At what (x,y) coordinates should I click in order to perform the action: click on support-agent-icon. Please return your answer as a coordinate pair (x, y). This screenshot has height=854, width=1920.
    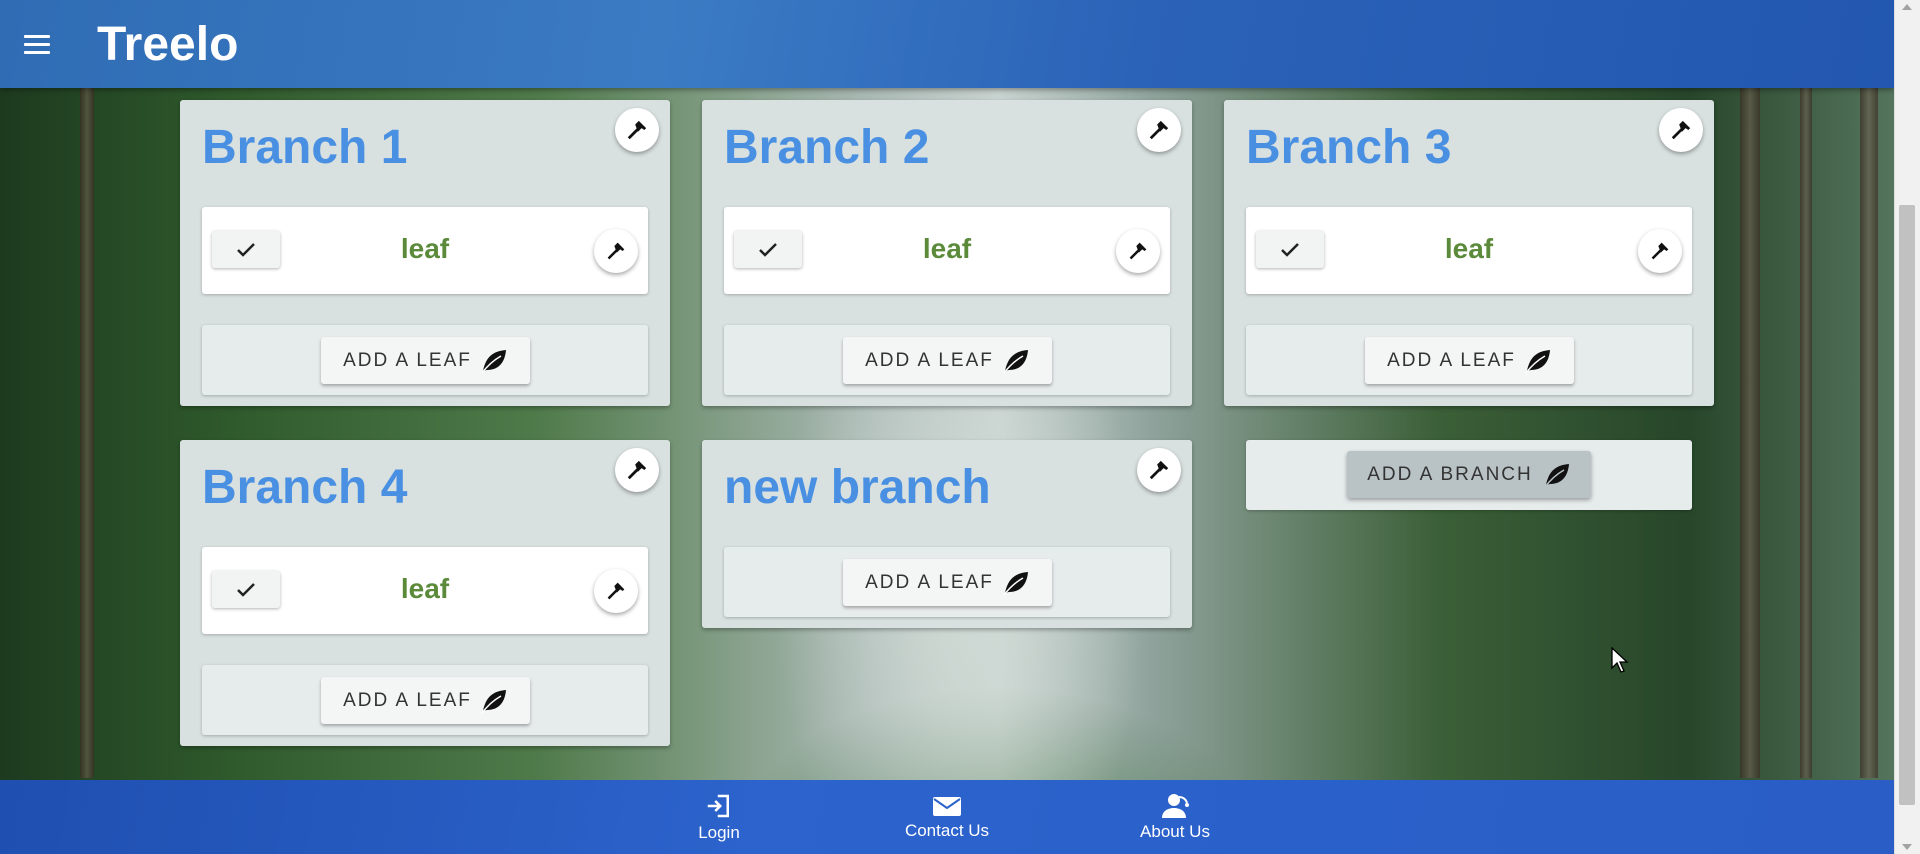
    Looking at the image, I should click on (1175, 806).